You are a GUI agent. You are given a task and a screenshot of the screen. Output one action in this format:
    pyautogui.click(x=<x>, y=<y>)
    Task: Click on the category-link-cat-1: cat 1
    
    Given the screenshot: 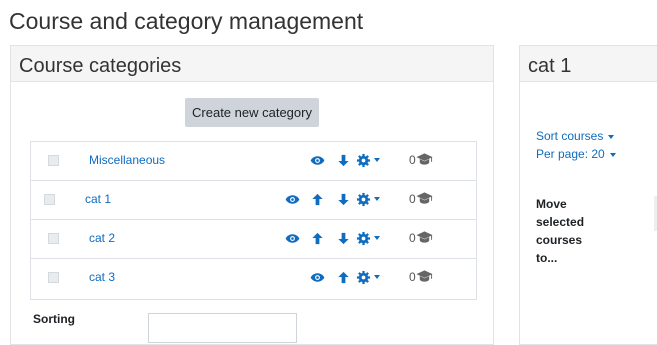 What is the action you would take?
    pyautogui.click(x=98, y=199)
    